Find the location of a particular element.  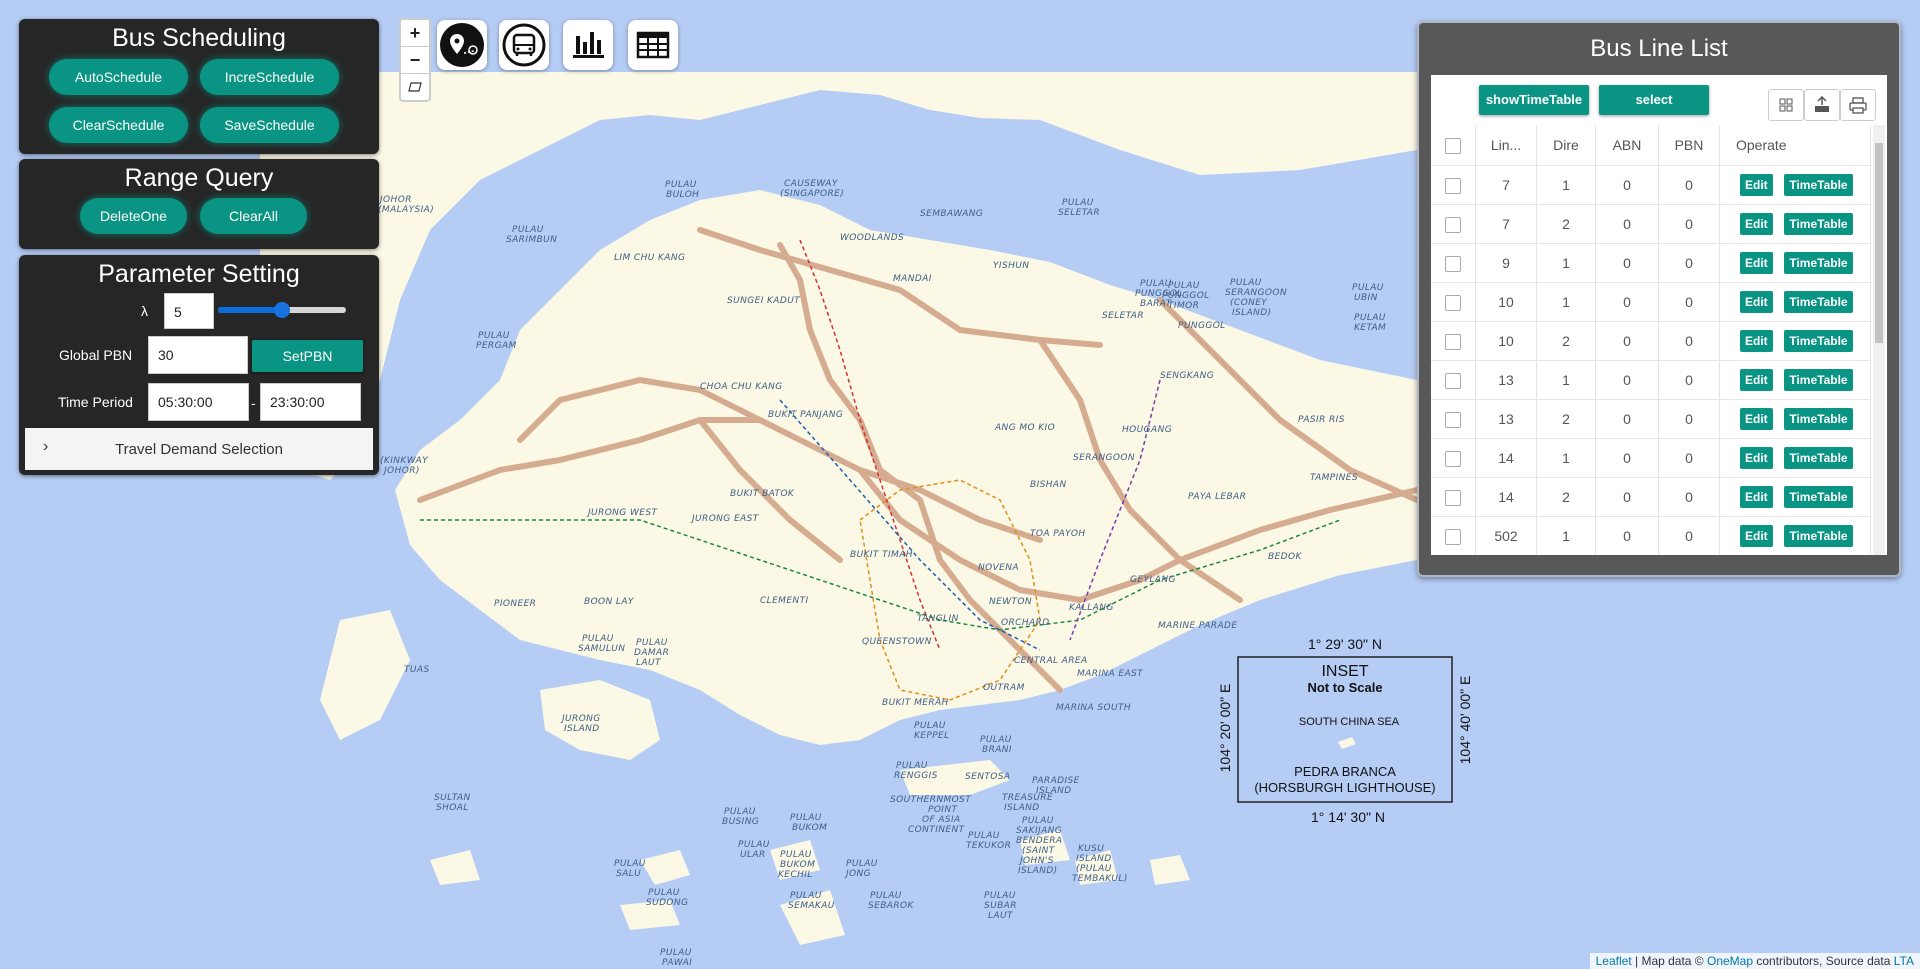

table-row: 14 2 0 0 Edit TimeTable is located at coordinates (1651, 497).